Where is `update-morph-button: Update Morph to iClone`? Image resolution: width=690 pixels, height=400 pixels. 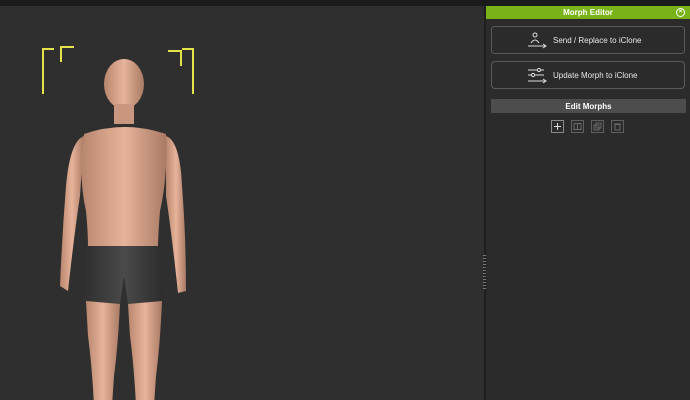
update-morph-button: Update Morph to iClone is located at coordinates (588, 75).